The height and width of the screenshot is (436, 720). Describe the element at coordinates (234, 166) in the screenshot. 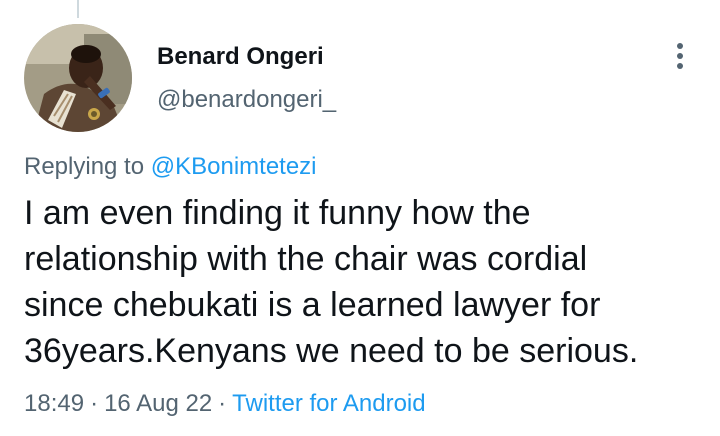

I see `reply-mention-link: @KBonimtetezi` at that location.